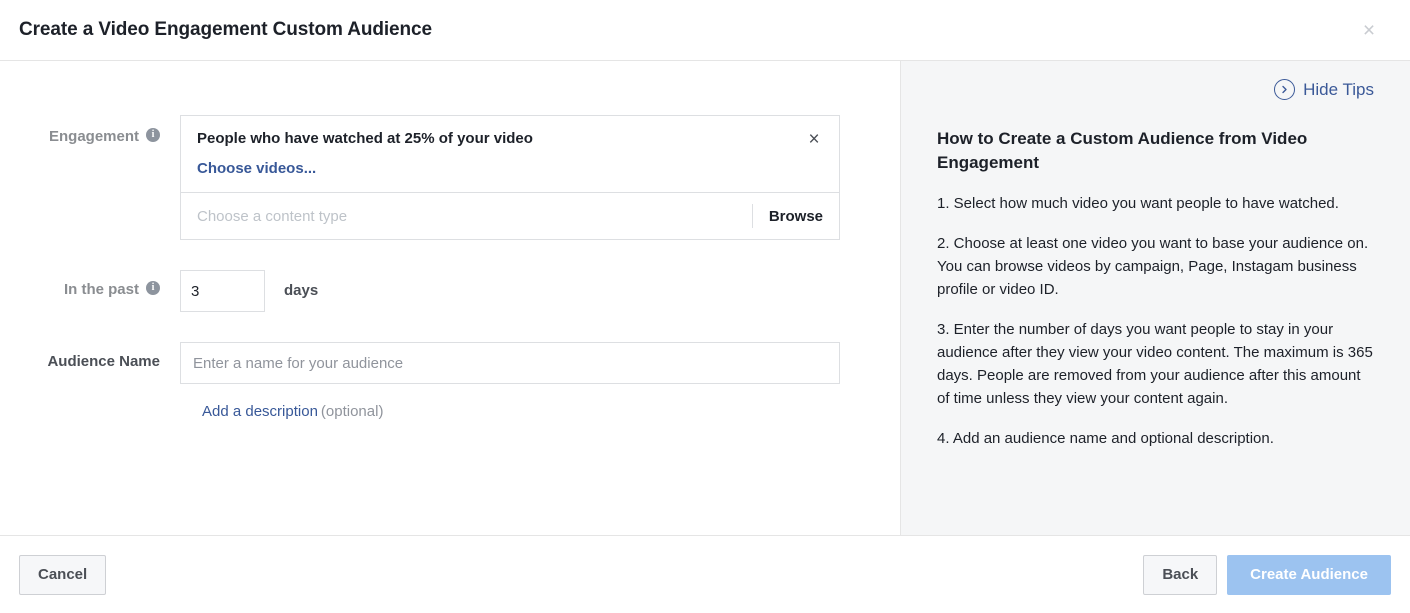  I want to click on audience-name-input, so click(510, 363).